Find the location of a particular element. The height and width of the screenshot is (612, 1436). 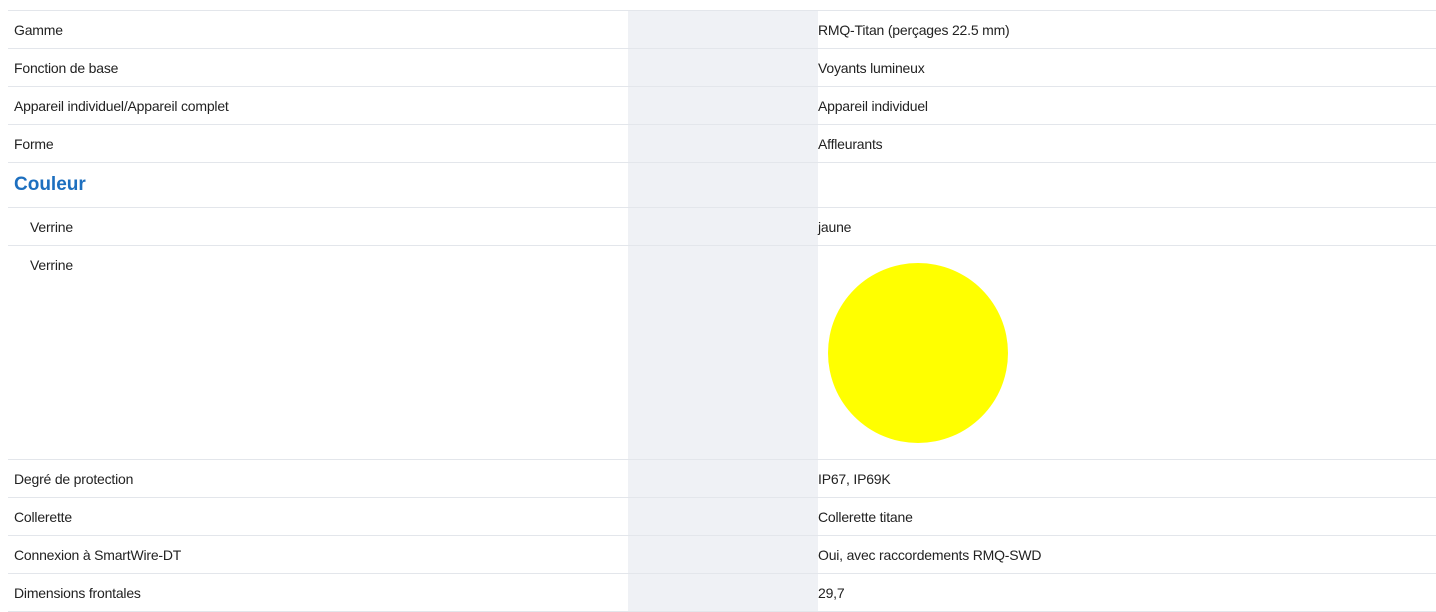

table-row: Collerette Collerette titane is located at coordinates (722, 516).